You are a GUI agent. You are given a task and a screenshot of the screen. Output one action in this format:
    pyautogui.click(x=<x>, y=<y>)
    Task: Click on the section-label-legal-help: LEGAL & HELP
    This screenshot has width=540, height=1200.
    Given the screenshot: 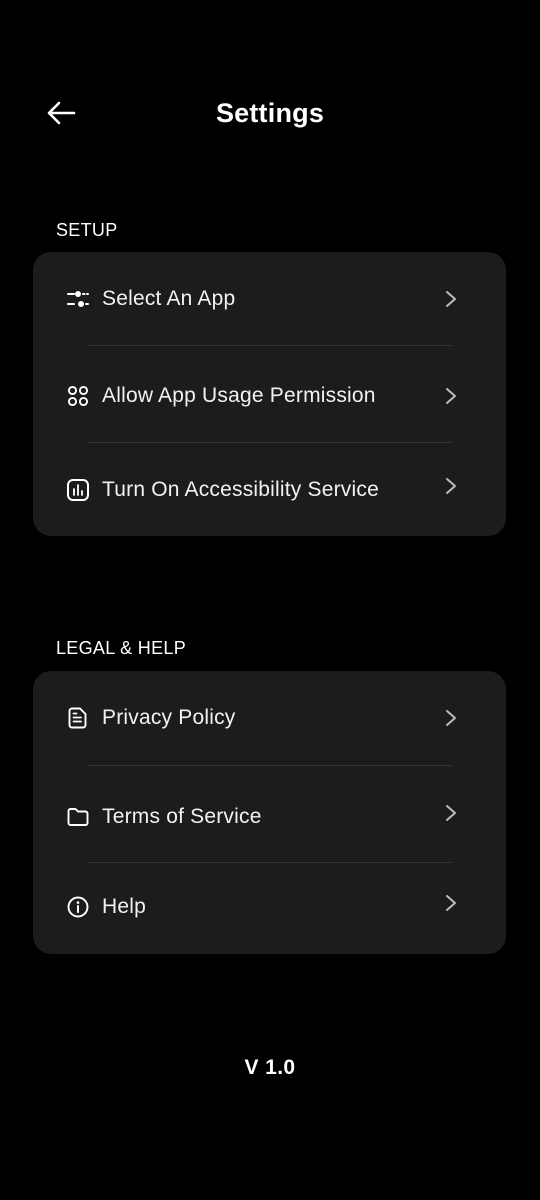 What is the action you would take?
    pyautogui.click(x=121, y=648)
    